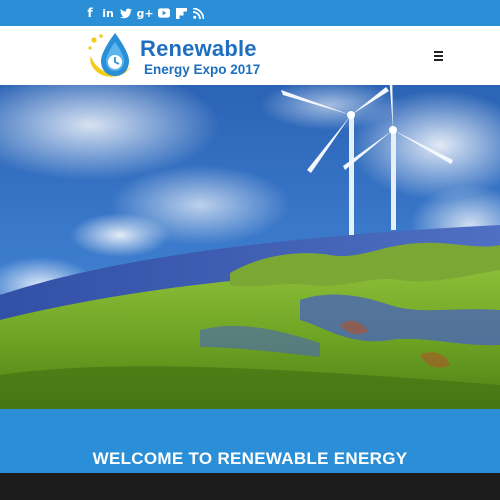  What do you see at coordinates (198, 13) in the screenshot?
I see `rss-icon` at bounding box center [198, 13].